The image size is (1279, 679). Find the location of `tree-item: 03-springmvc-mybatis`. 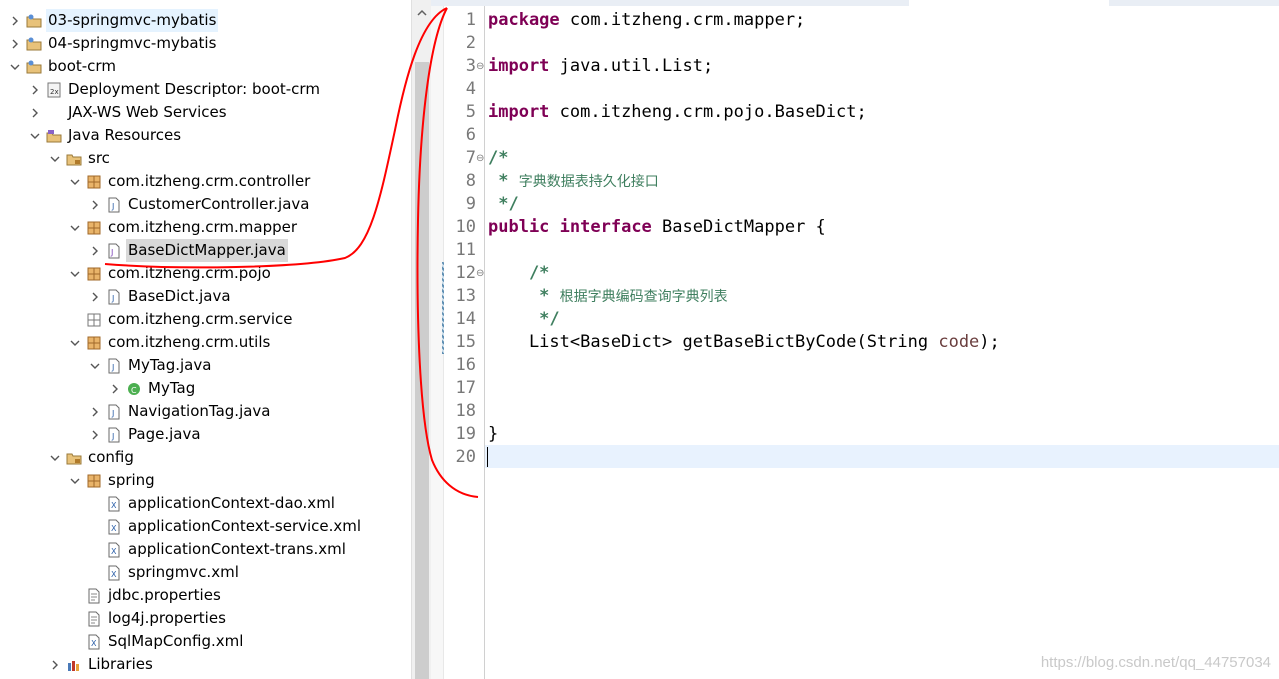

tree-item: 03-springmvc-mybatis is located at coordinates (113, 20).